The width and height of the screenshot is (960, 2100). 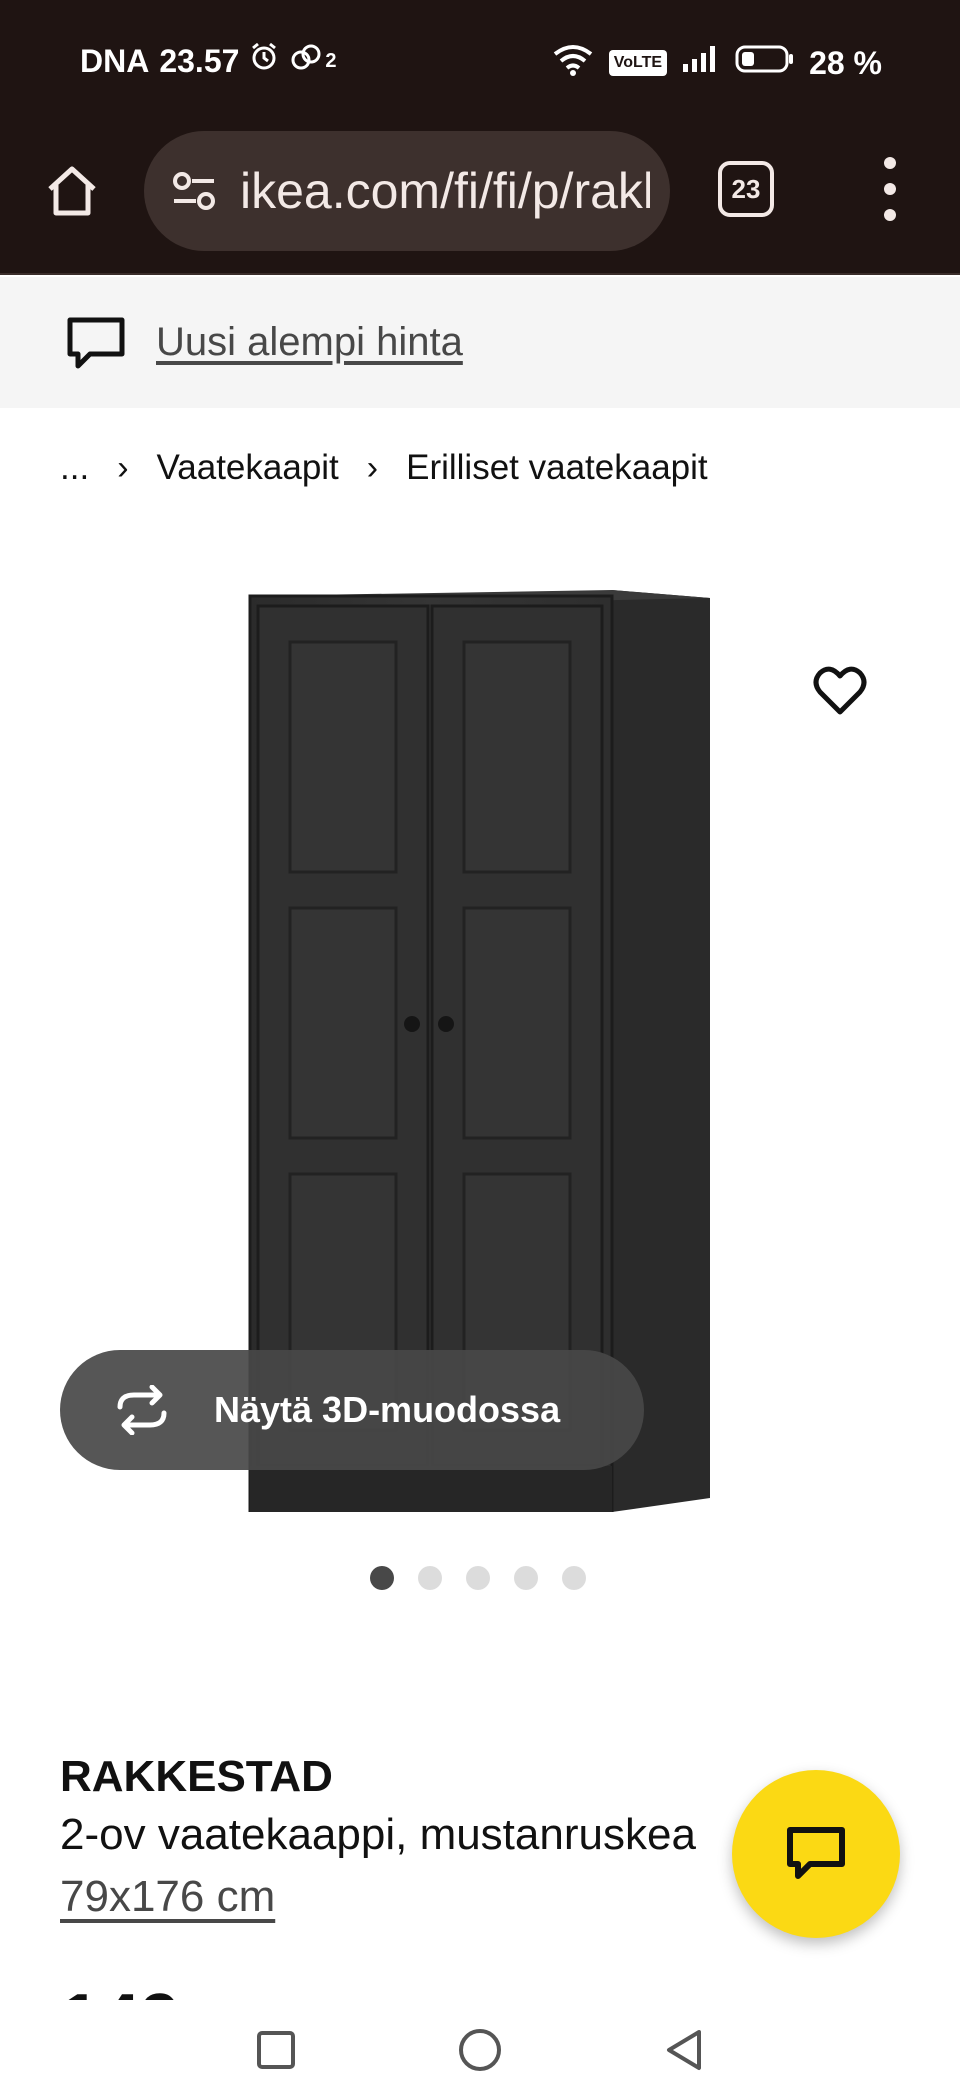 What do you see at coordinates (167, 1897) in the screenshot?
I see `product-size-link: 79x176 cm` at bounding box center [167, 1897].